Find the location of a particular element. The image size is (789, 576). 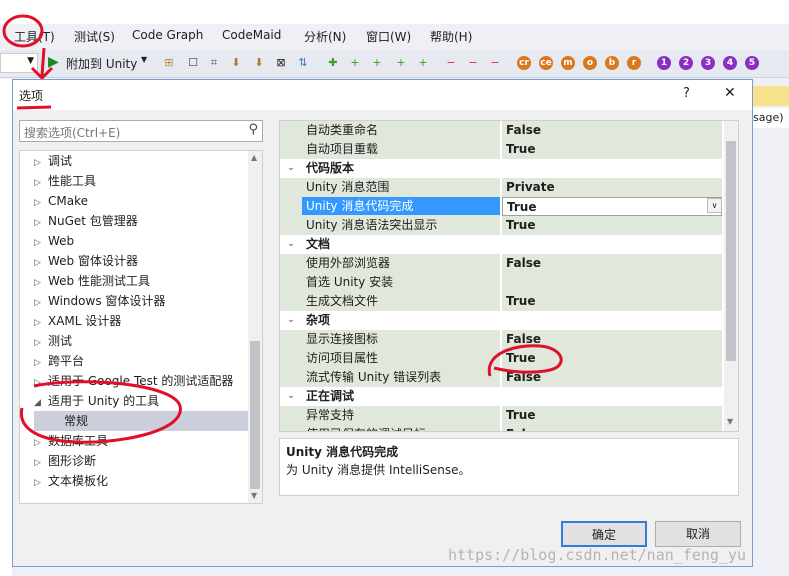

grid-row: Unity 消息代码完成 True ∨ is located at coordinates (502, 206).